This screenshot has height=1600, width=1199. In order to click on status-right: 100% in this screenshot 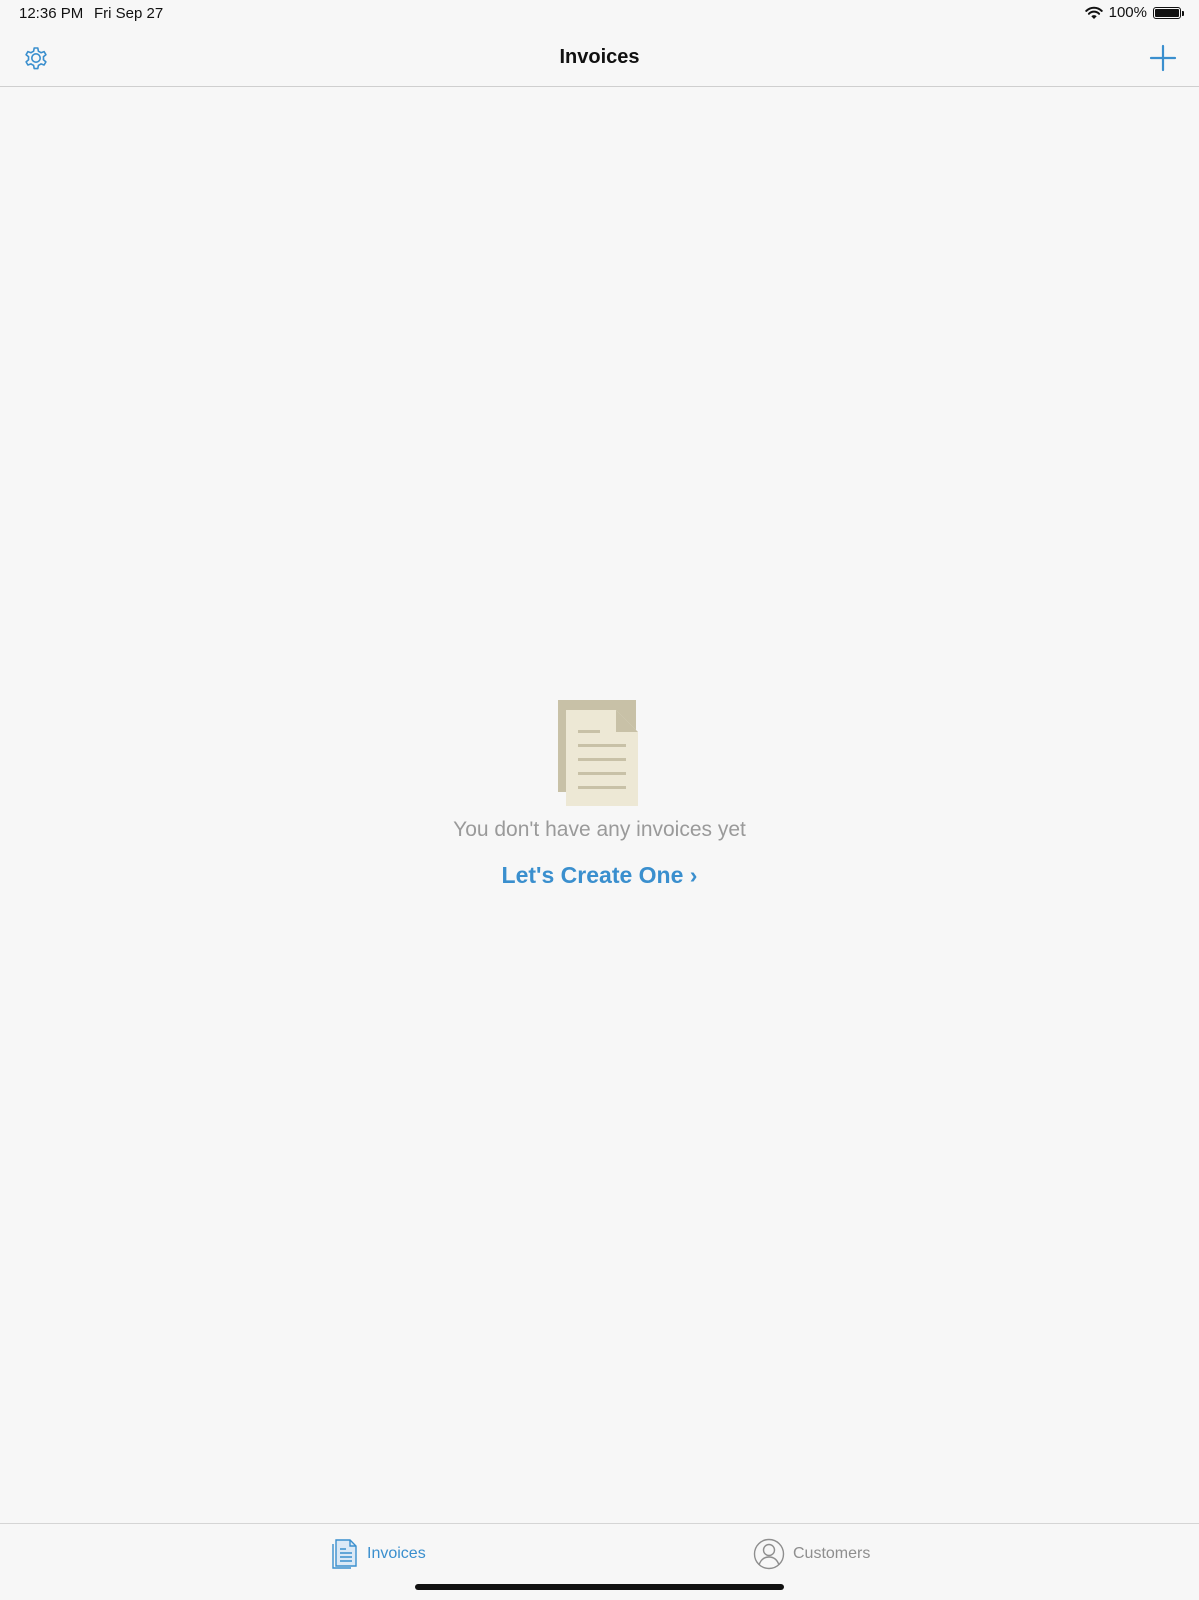, I will do `click(1134, 12)`.